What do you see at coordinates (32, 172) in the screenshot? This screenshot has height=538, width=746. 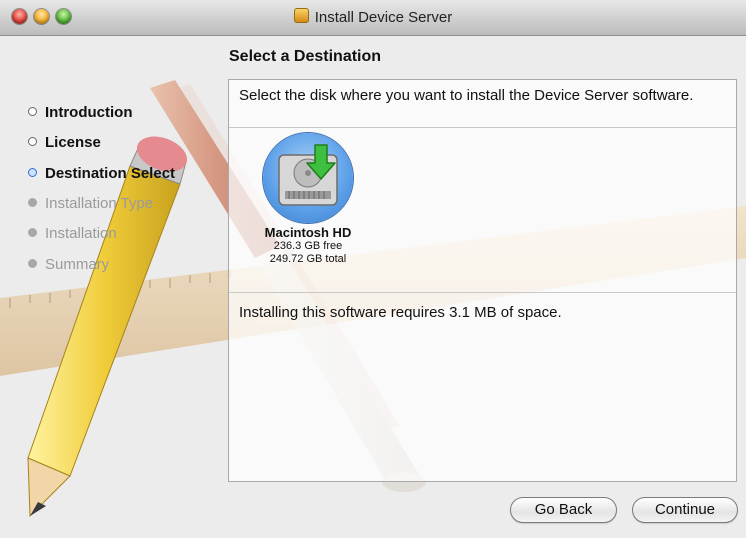 I see `step-current-icon` at bounding box center [32, 172].